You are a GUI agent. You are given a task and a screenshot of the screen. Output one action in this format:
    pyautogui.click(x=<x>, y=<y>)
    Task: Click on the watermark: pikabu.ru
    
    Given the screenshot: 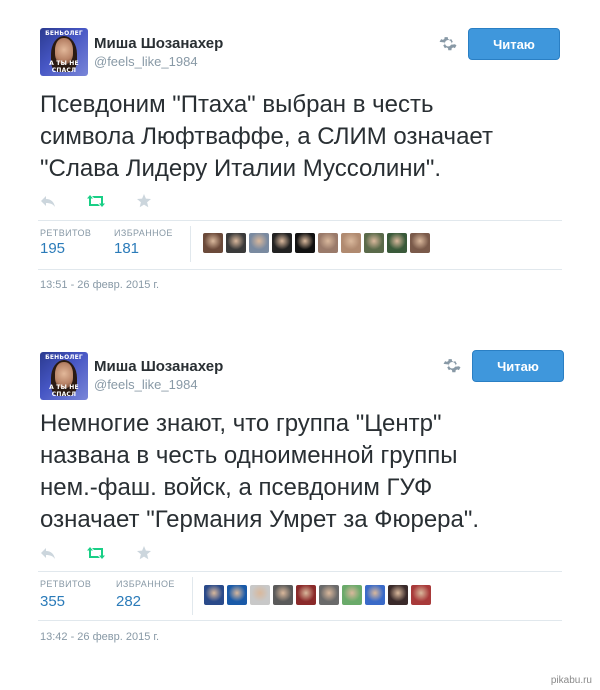 What is the action you would take?
    pyautogui.click(x=571, y=680)
    